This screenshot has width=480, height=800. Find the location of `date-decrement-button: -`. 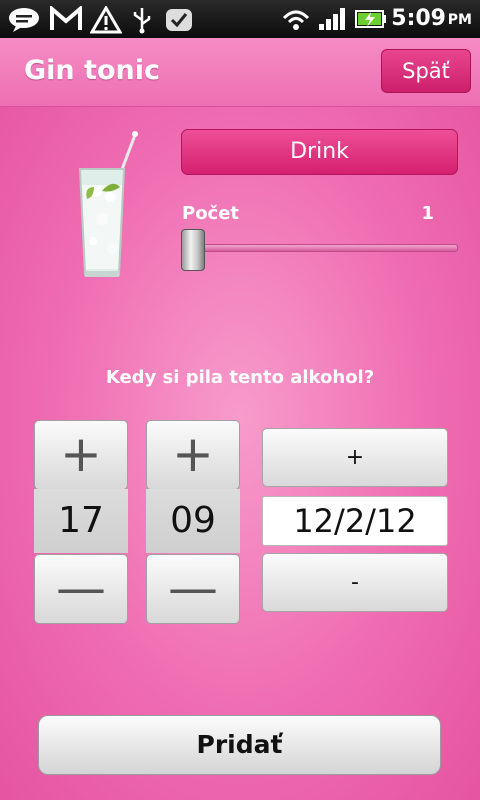

date-decrement-button: - is located at coordinates (355, 582).